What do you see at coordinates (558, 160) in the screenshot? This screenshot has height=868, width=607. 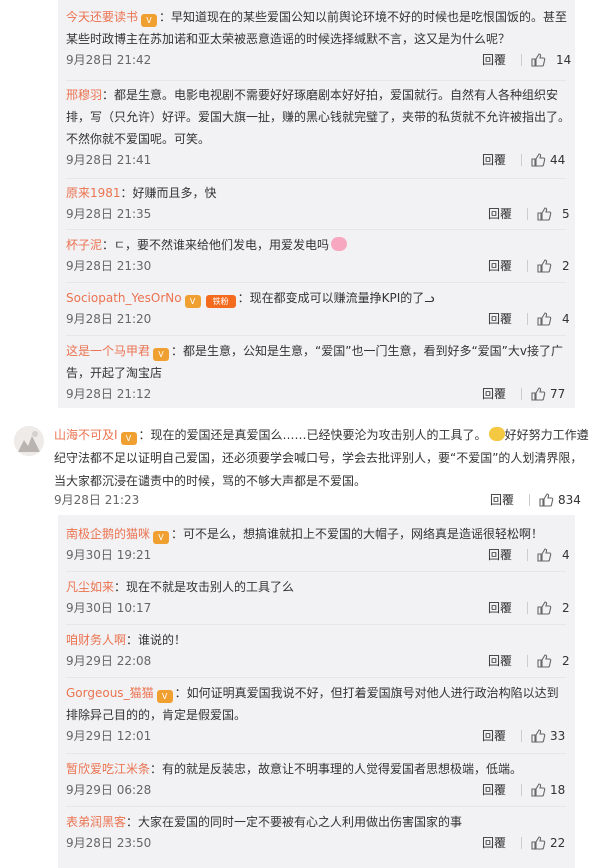 I see `like-count: 44` at bounding box center [558, 160].